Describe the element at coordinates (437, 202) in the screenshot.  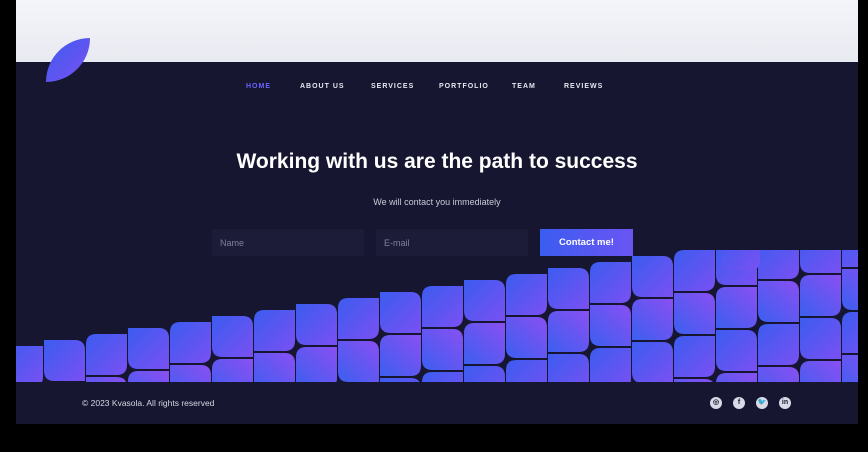
I see `hero-subtitle: We will contact you immediately` at that location.